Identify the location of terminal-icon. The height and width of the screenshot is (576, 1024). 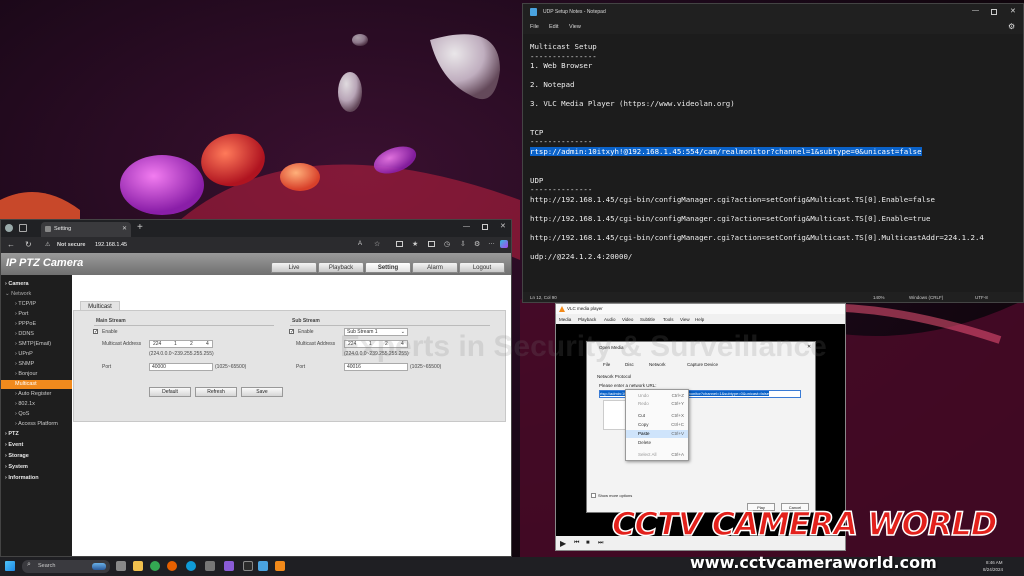
(248, 566).